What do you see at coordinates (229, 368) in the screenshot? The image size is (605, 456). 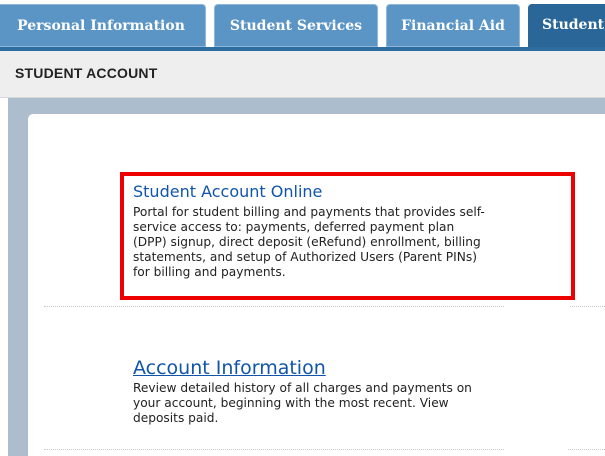 I see `account-information-link: Account Information` at bounding box center [229, 368].